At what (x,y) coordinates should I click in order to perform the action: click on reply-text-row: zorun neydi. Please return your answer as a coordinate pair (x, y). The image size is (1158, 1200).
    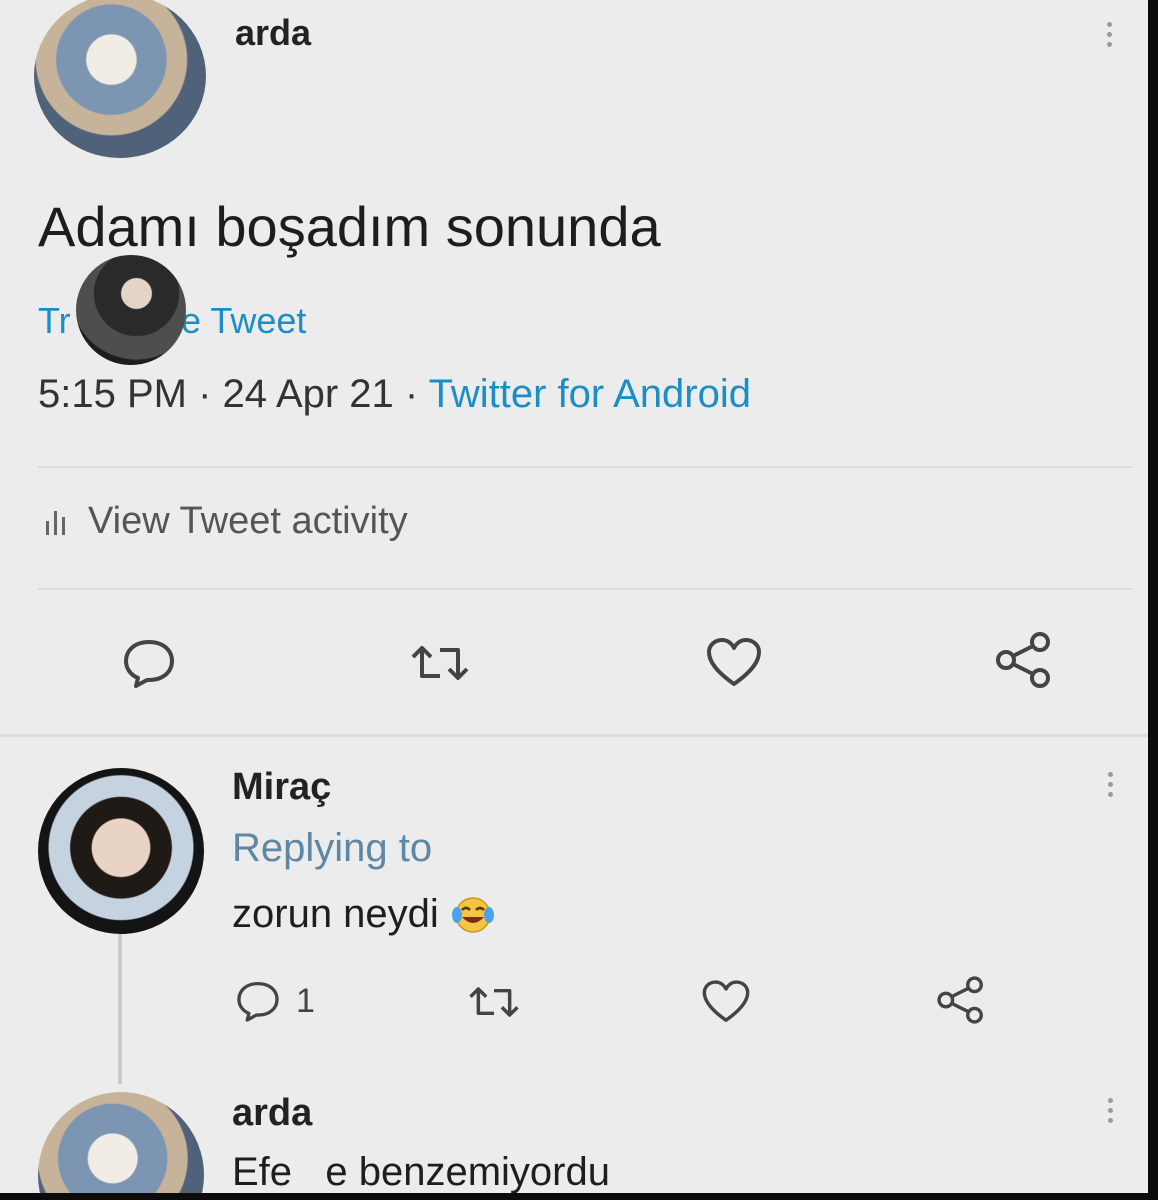
    Looking at the image, I should click on (363, 914).